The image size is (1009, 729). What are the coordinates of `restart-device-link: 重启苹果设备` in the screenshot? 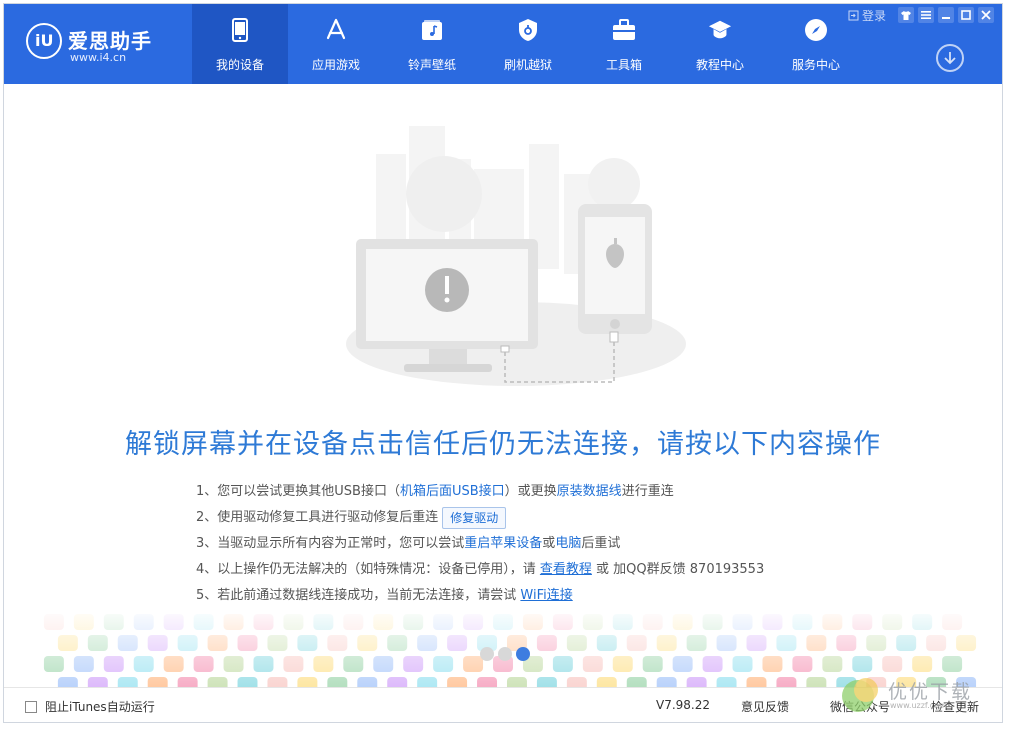 It's located at (503, 543).